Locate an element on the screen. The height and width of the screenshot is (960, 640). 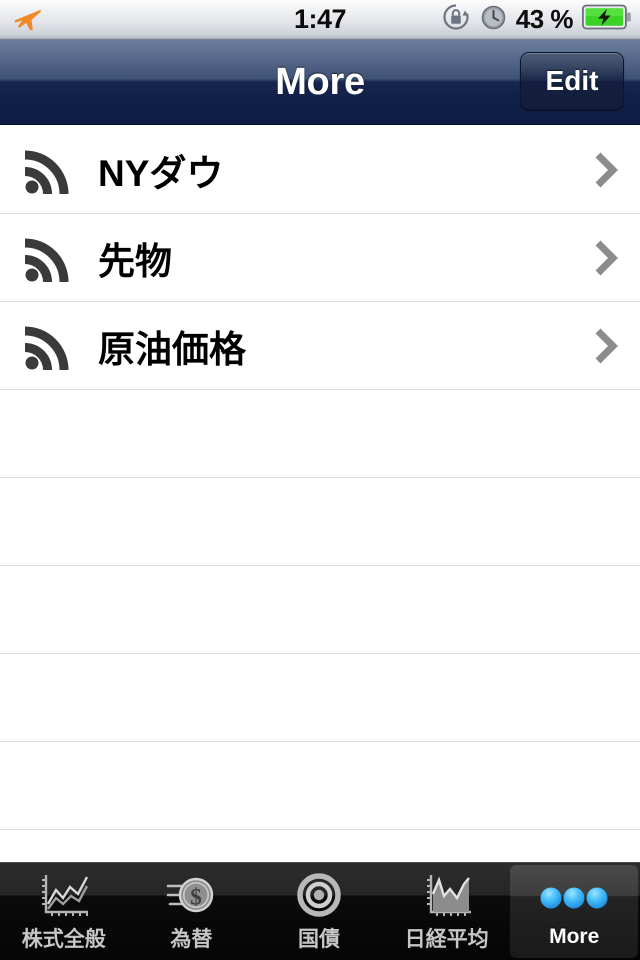
battery-charging-icon is located at coordinates (606, 19).